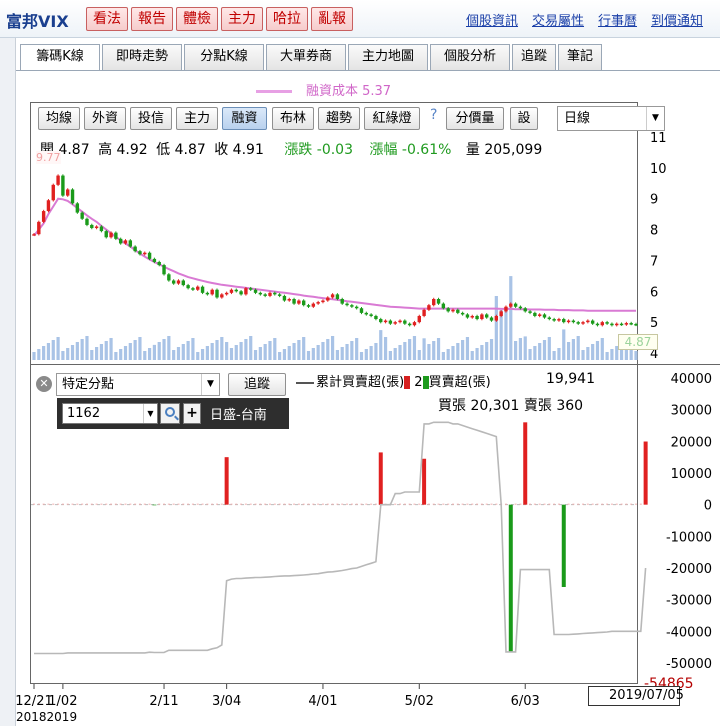 Image resolution: width=720 pixels, height=726 pixels. What do you see at coordinates (475, 118) in the screenshot?
I see `toolbar-price-volume-button: 分價量` at bounding box center [475, 118].